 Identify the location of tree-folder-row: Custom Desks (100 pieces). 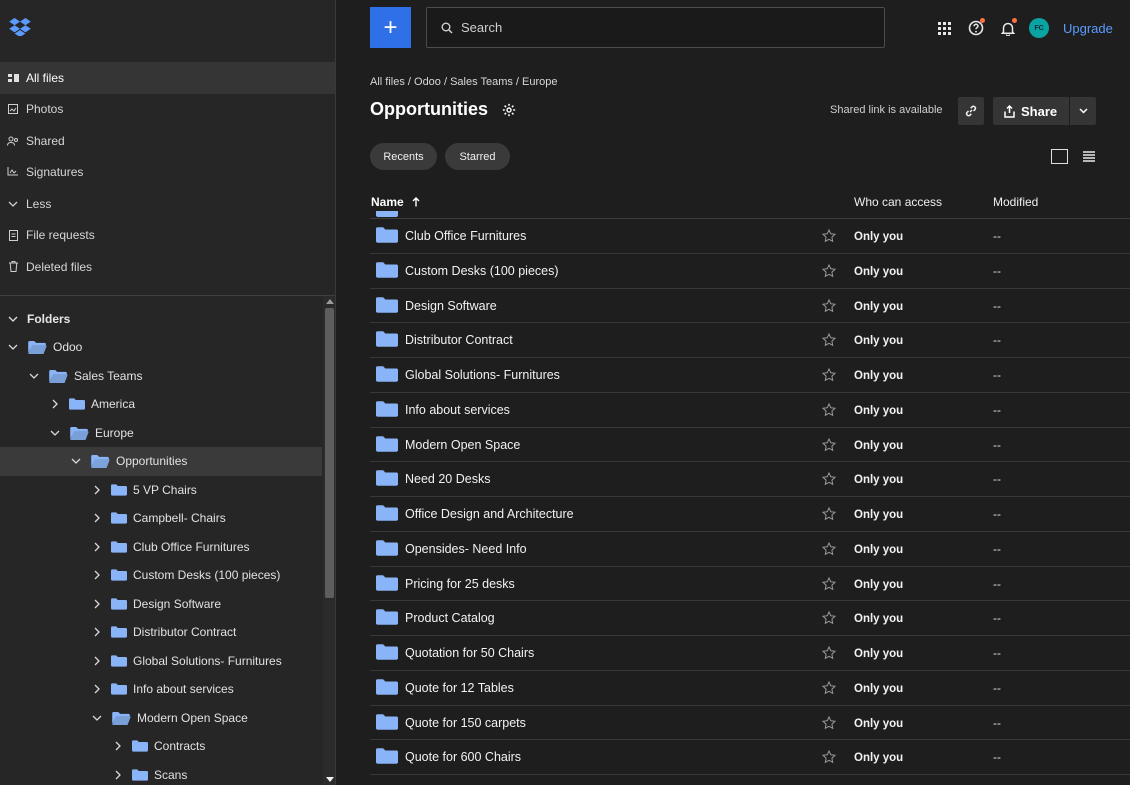
(161, 575).